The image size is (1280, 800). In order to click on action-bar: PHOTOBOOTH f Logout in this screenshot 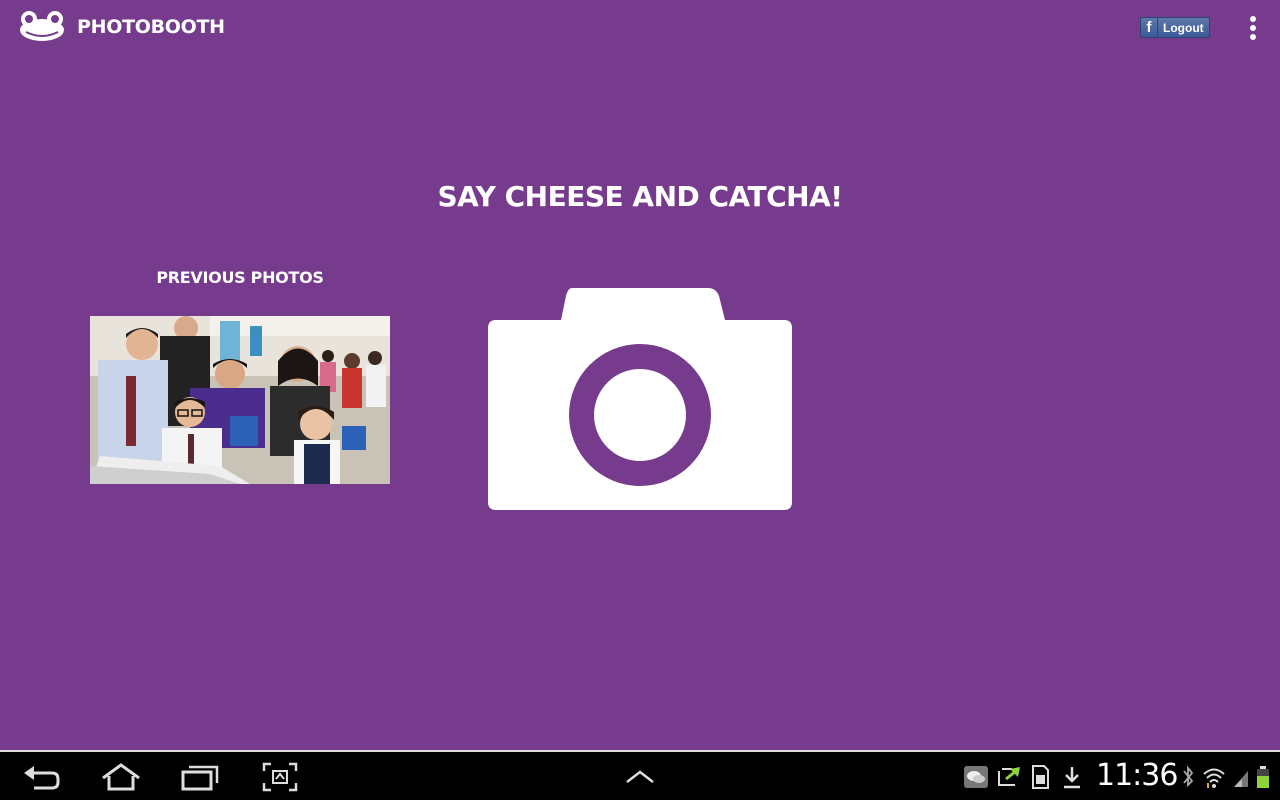, I will do `click(640, 28)`.